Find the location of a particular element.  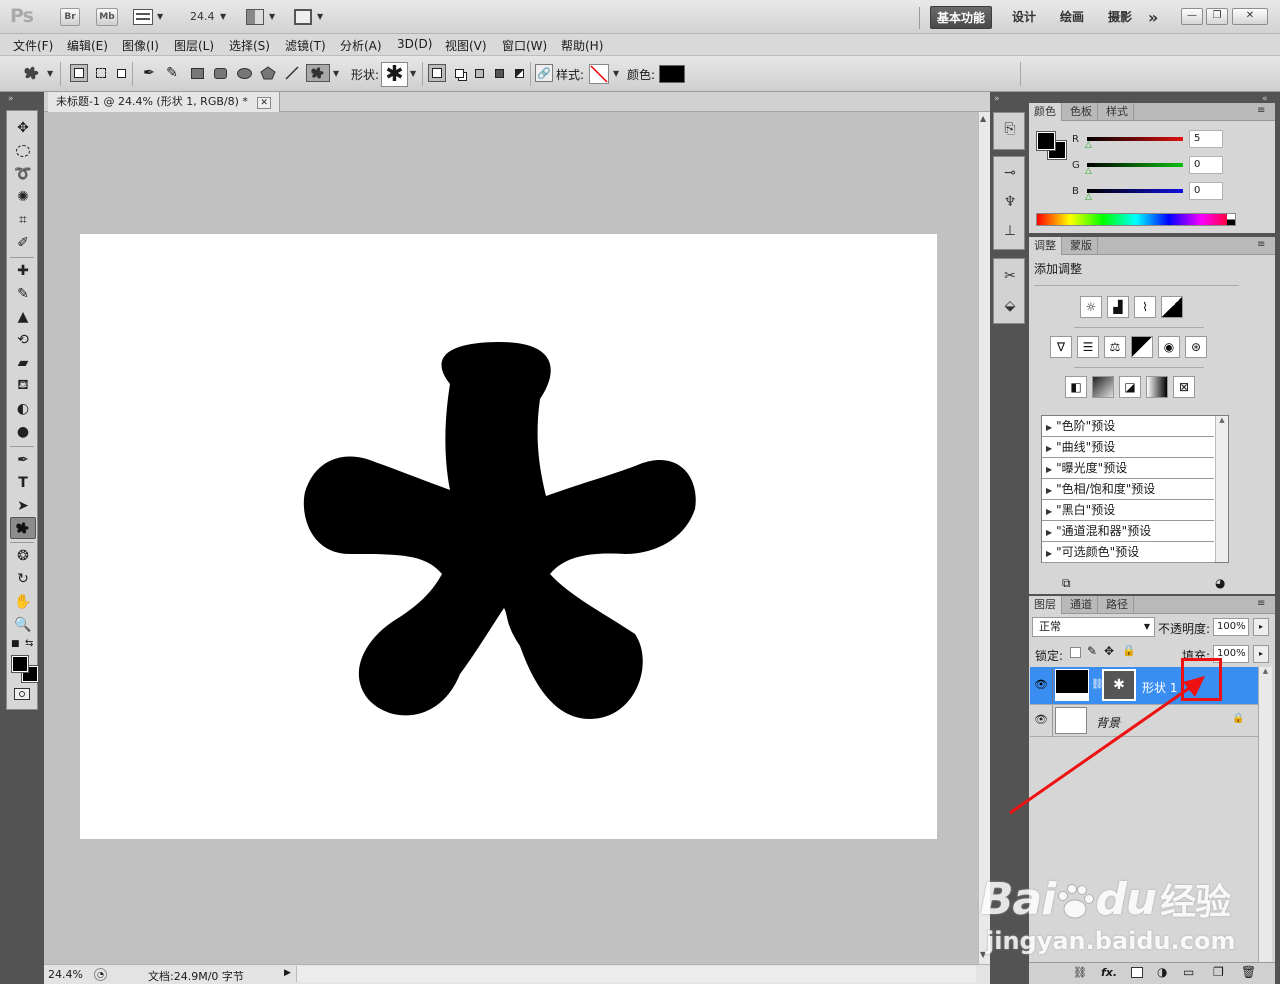

tab-color: 颜色 is located at coordinates (1045, 112).